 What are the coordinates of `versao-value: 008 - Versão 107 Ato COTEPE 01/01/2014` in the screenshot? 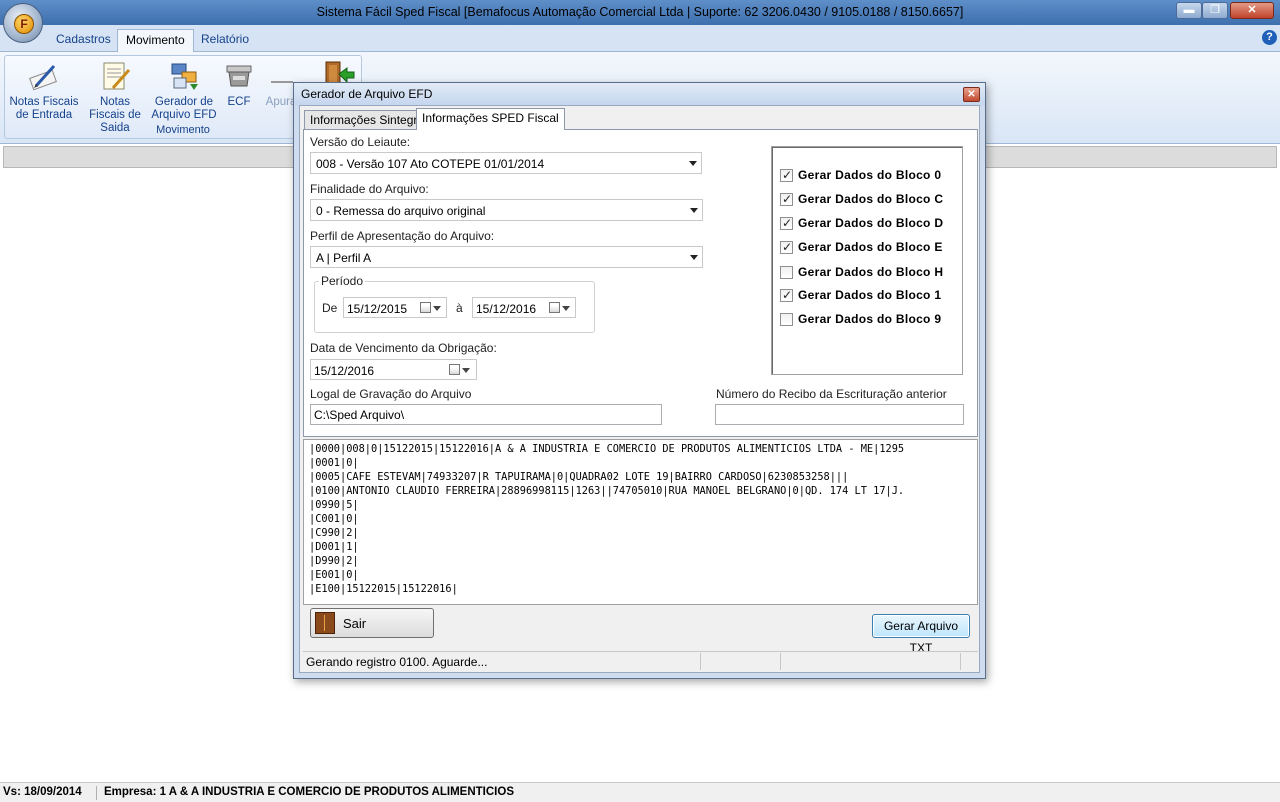 It's located at (430, 164).